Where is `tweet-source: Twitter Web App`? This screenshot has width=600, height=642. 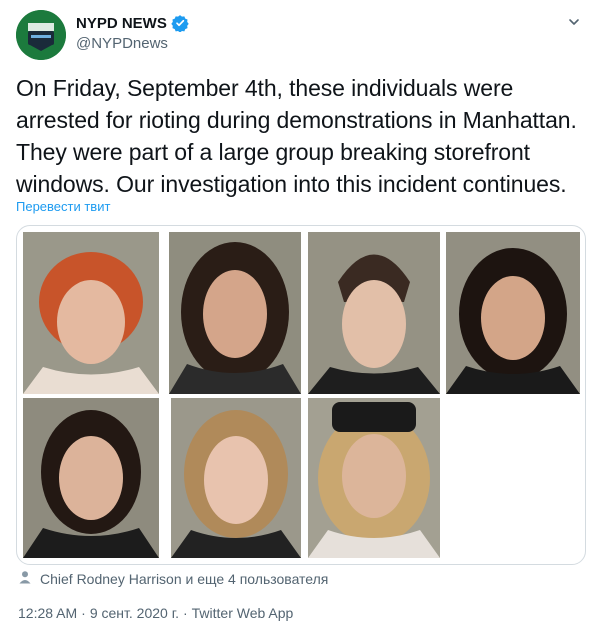 tweet-source: Twitter Web App is located at coordinates (243, 613).